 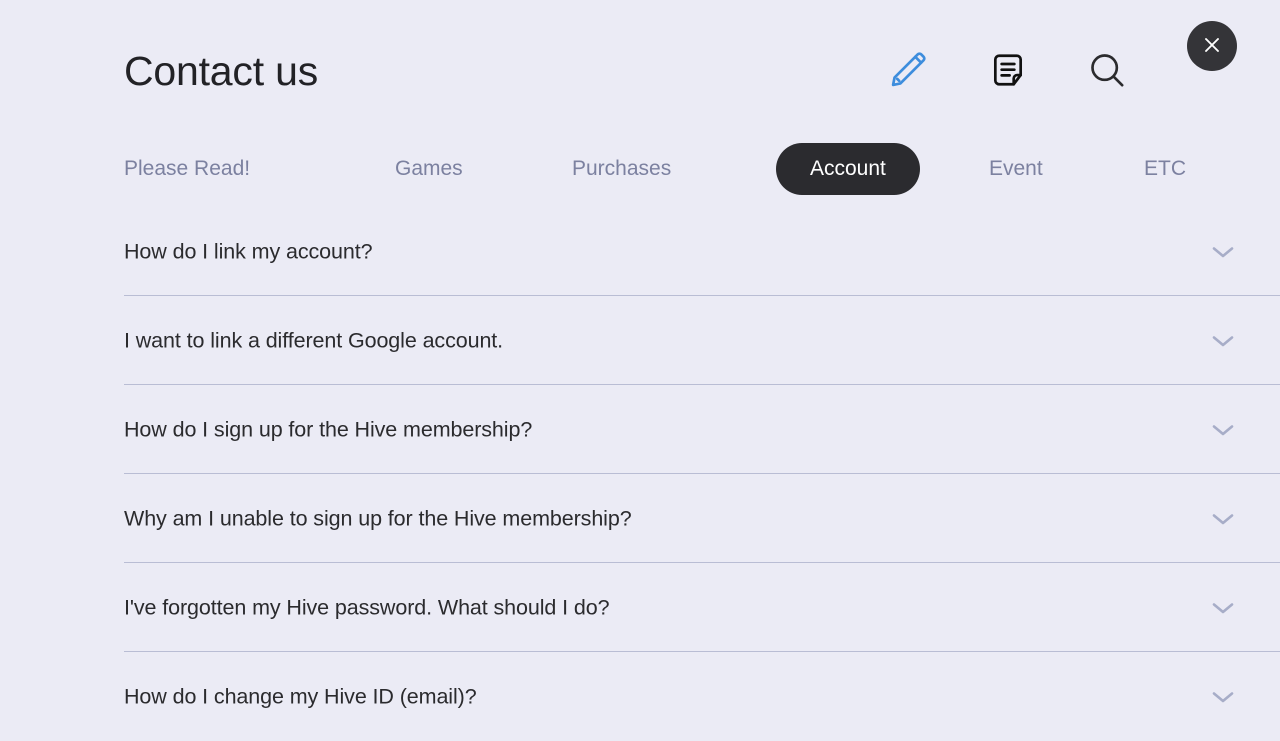 What do you see at coordinates (429, 169) in the screenshot?
I see `tab-games: Games` at bounding box center [429, 169].